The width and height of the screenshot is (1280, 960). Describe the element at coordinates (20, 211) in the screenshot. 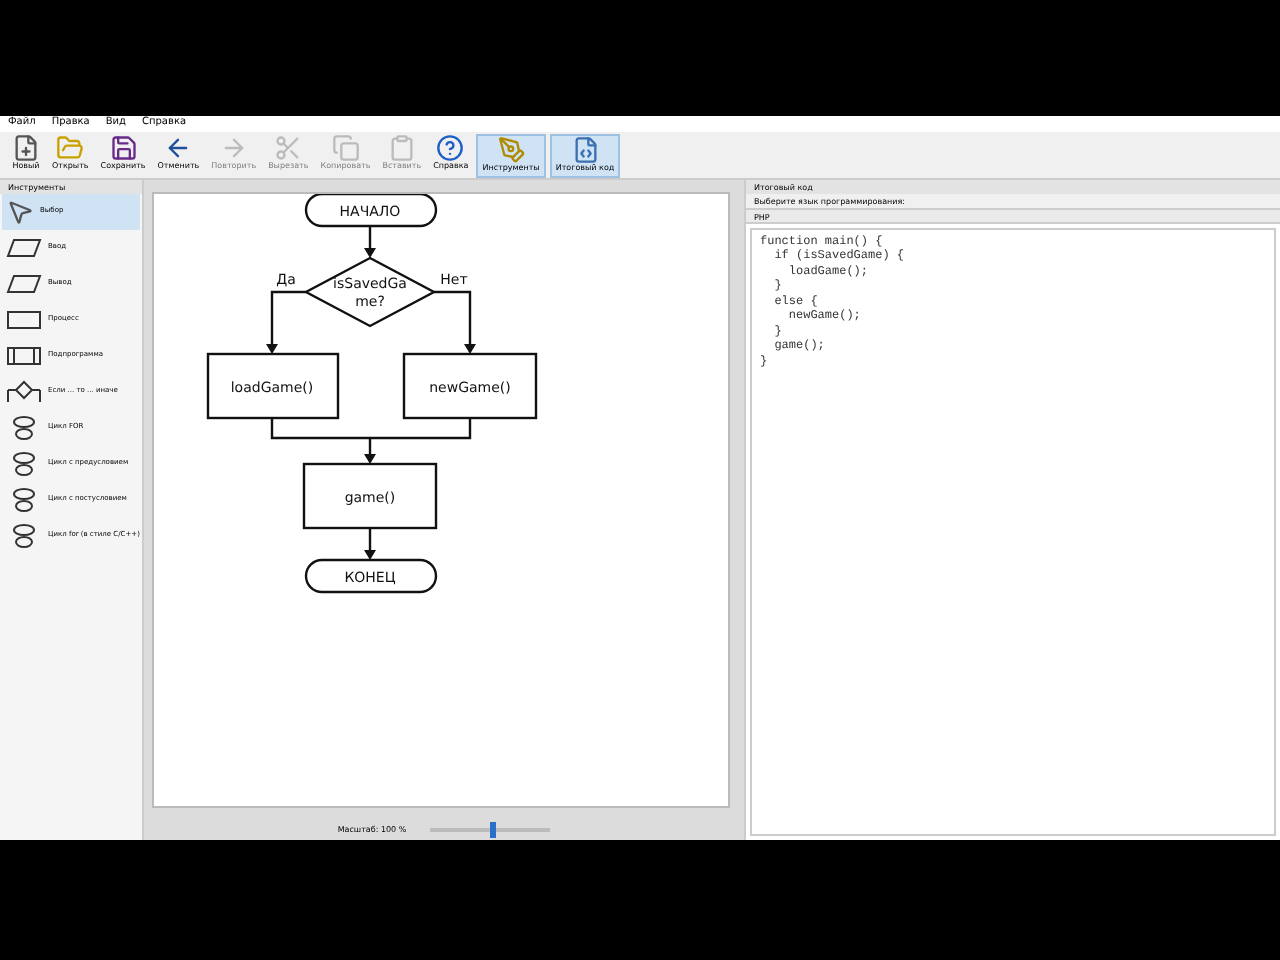

I see `pointer-icon` at that location.